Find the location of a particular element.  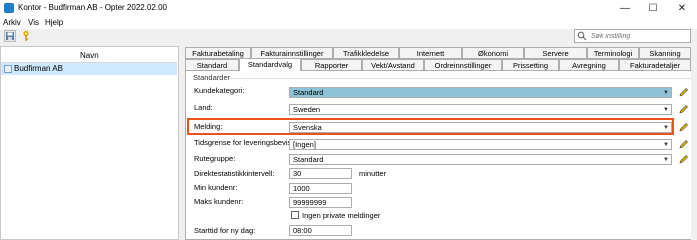

search-box is located at coordinates (632, 36).